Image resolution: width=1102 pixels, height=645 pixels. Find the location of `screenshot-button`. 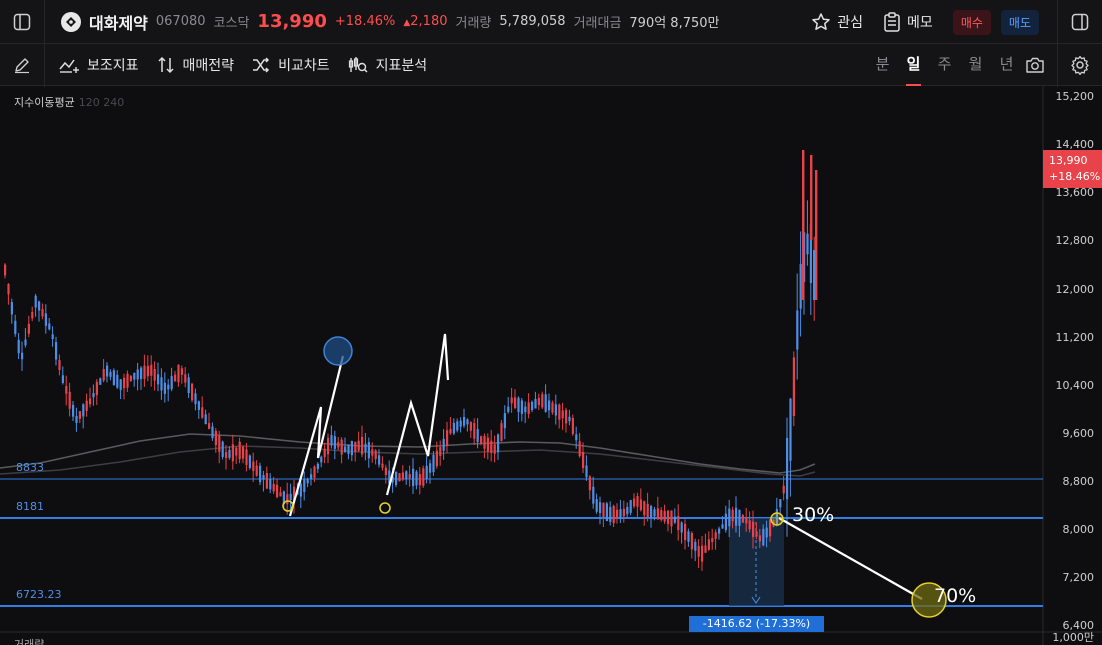

screenshot-button is located at coordinates (1035, 65).